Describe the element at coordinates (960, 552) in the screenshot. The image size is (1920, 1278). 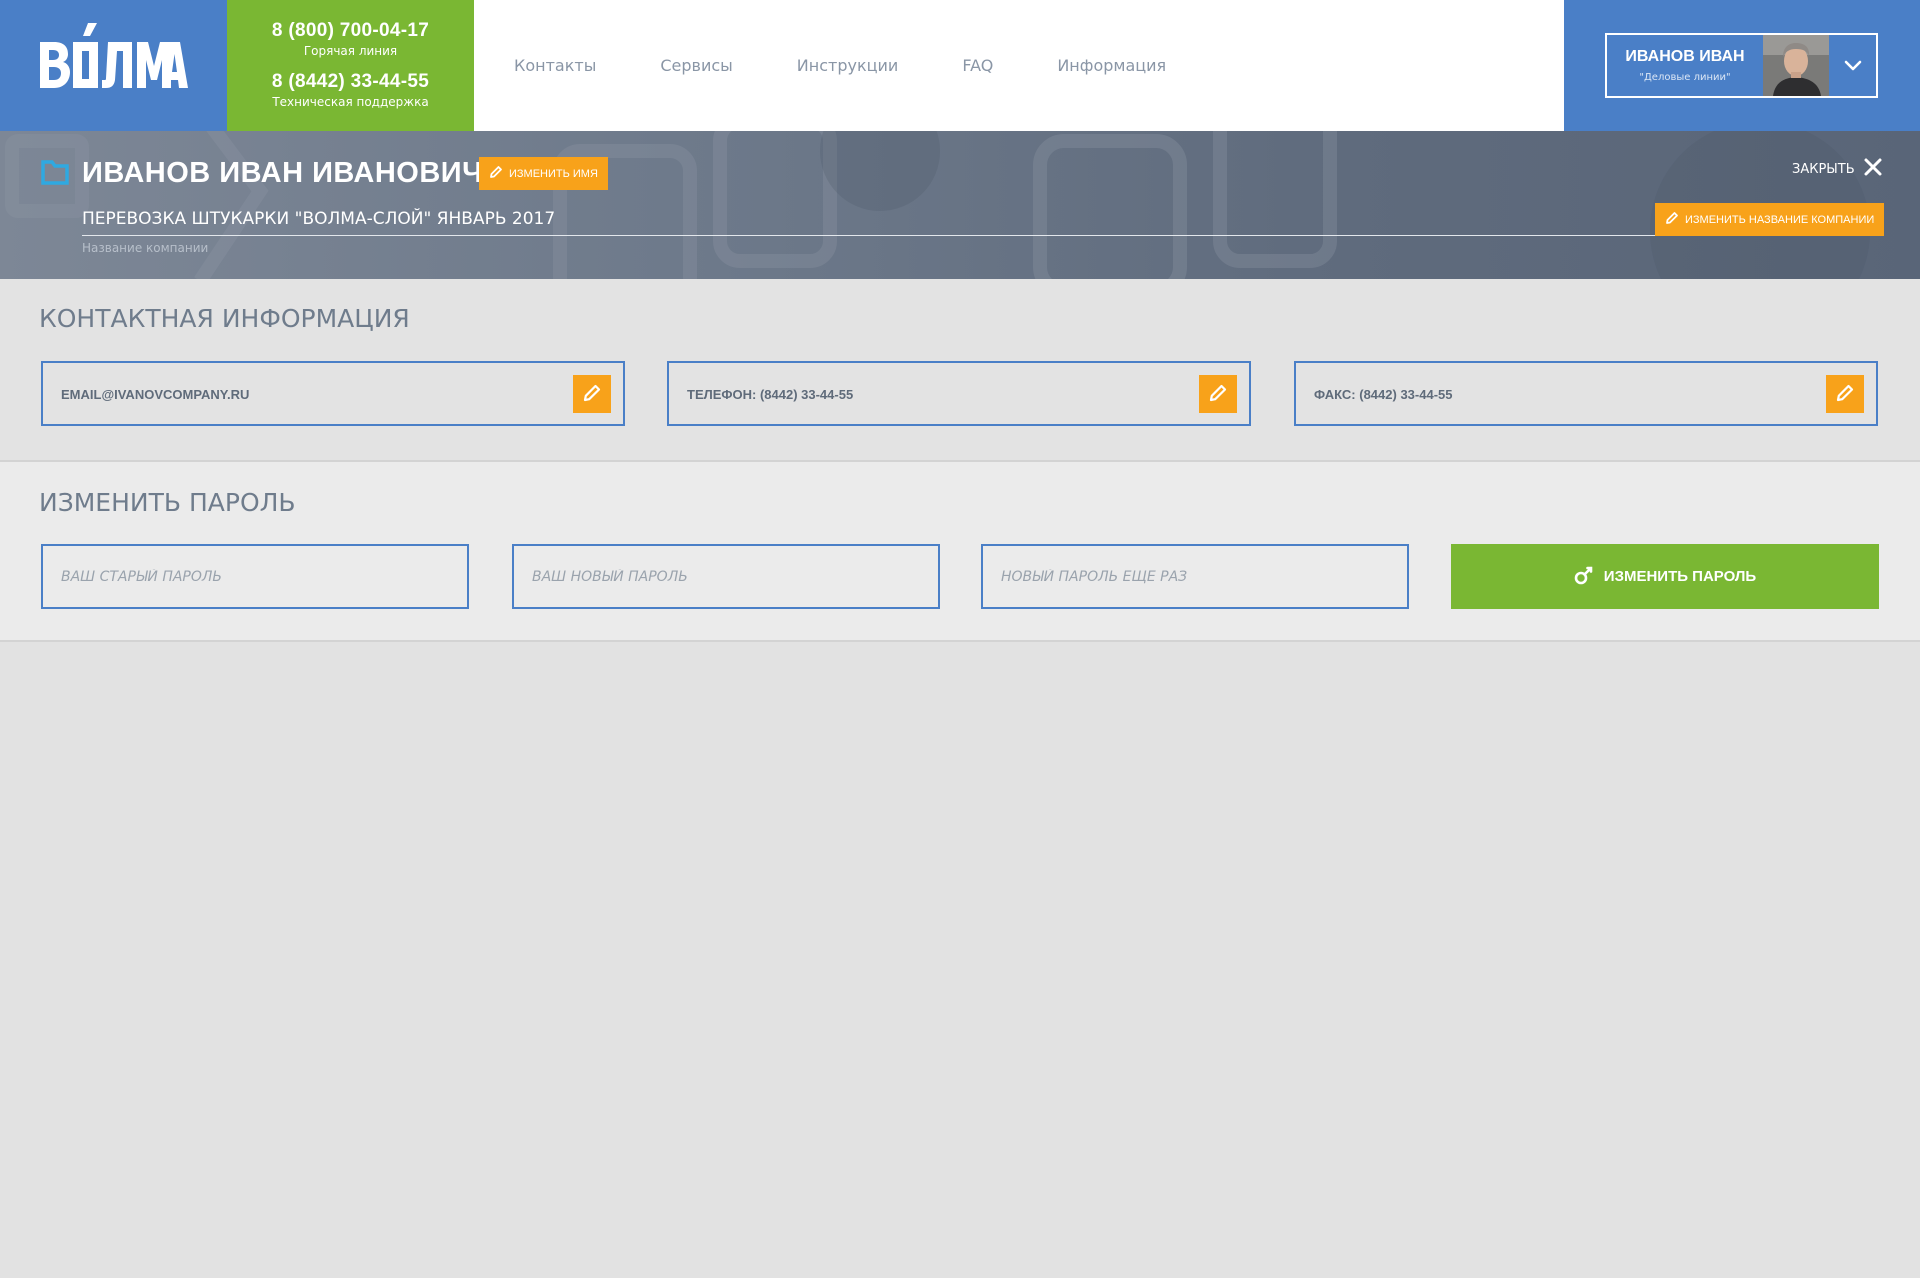
I see `change-password-section: ИЗМЕНИТЬ ПАРОЛЬ ИЗМЕНИТЬ ПАРОЛЬ` at that location.